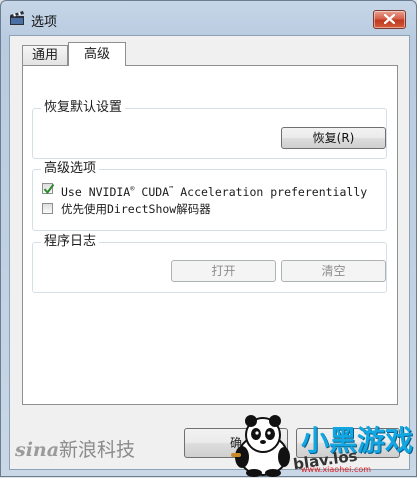  I want to click on window-title: 选项, so click(44, 22).